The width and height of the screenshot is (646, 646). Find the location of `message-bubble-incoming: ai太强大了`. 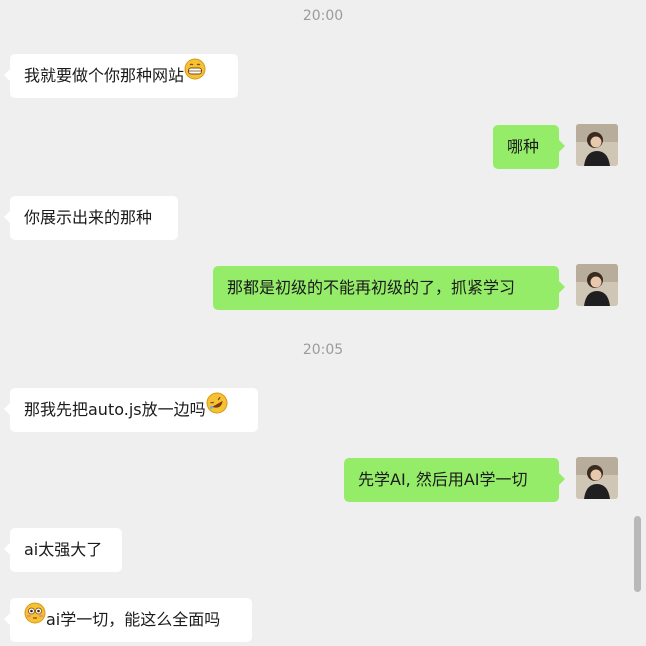

message-bubble-incoming: ai太强大了 is located at coordinates (63, 550).